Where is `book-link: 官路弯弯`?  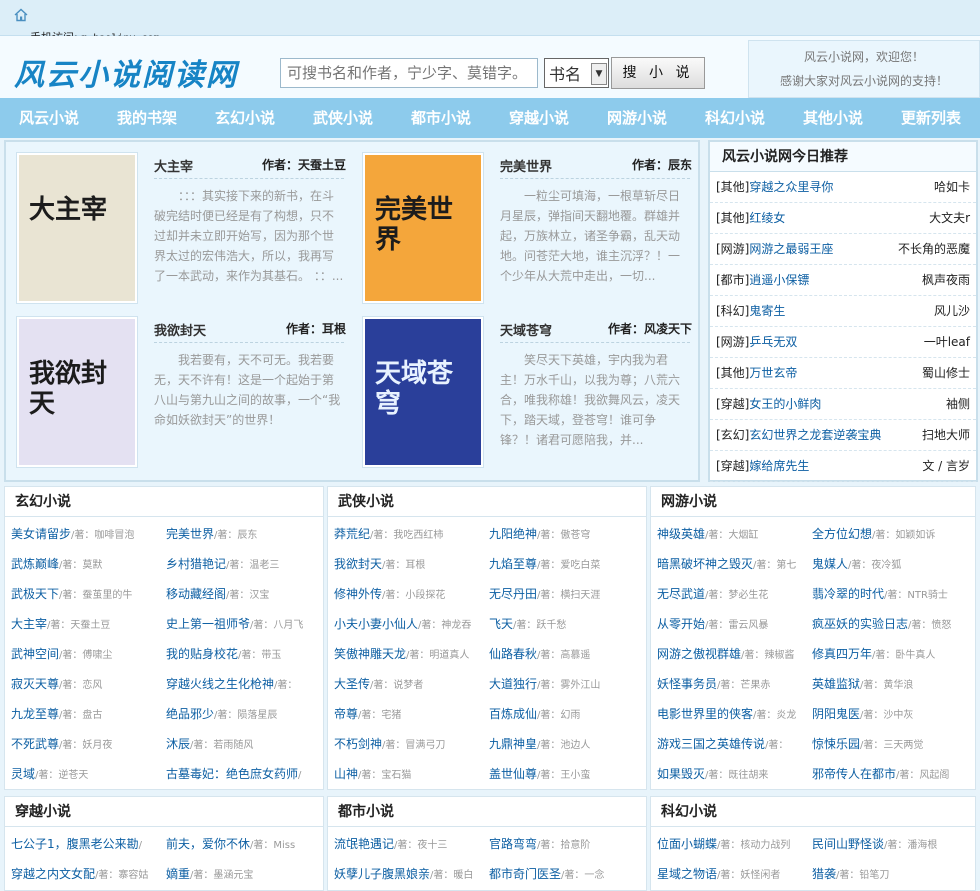
book-link: 官路弯弯 is located at coordinates (513, 844).